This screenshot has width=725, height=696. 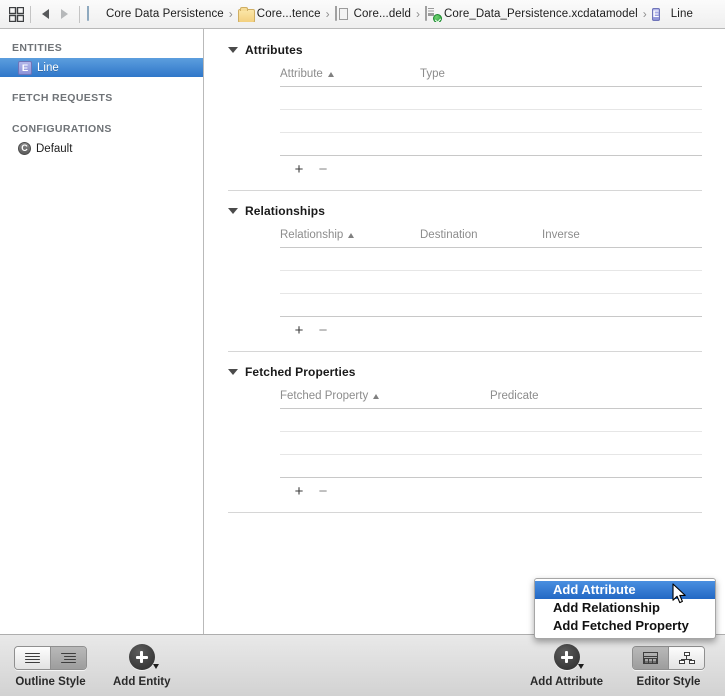 What do you see at coordinates (323, 491) in the screenshot?
I see `remove-fetched-property-row-button: −` at bounding box center [323, 491].